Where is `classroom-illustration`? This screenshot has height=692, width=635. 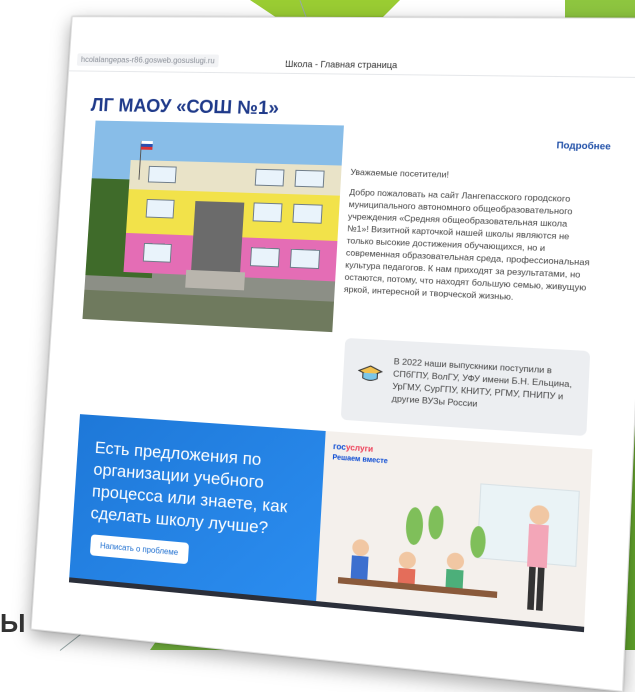
classroom-illustration is located at coordinates (465, 521).